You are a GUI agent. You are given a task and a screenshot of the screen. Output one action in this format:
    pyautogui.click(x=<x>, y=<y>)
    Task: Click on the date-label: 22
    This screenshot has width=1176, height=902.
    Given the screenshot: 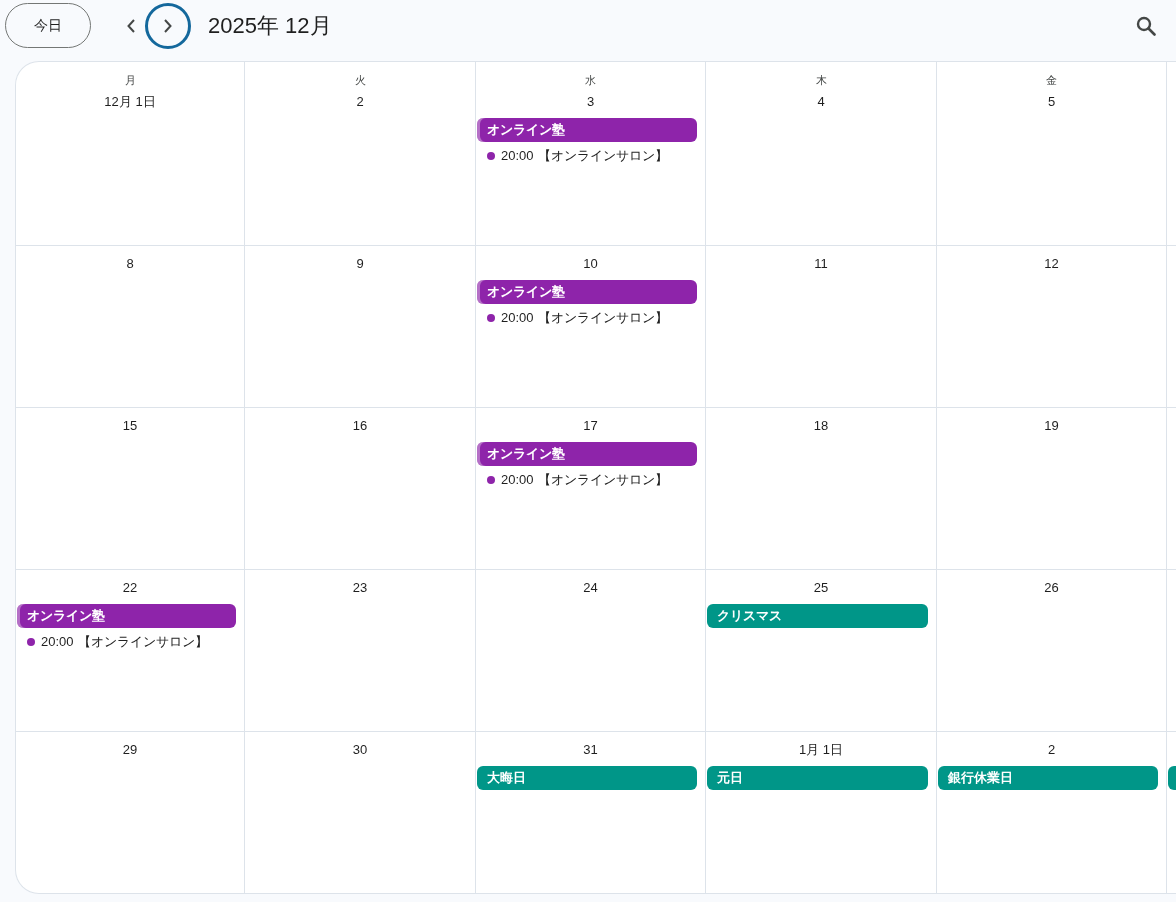 What is the action you would take?
    pyautogui.click(x=130, y=588)
    